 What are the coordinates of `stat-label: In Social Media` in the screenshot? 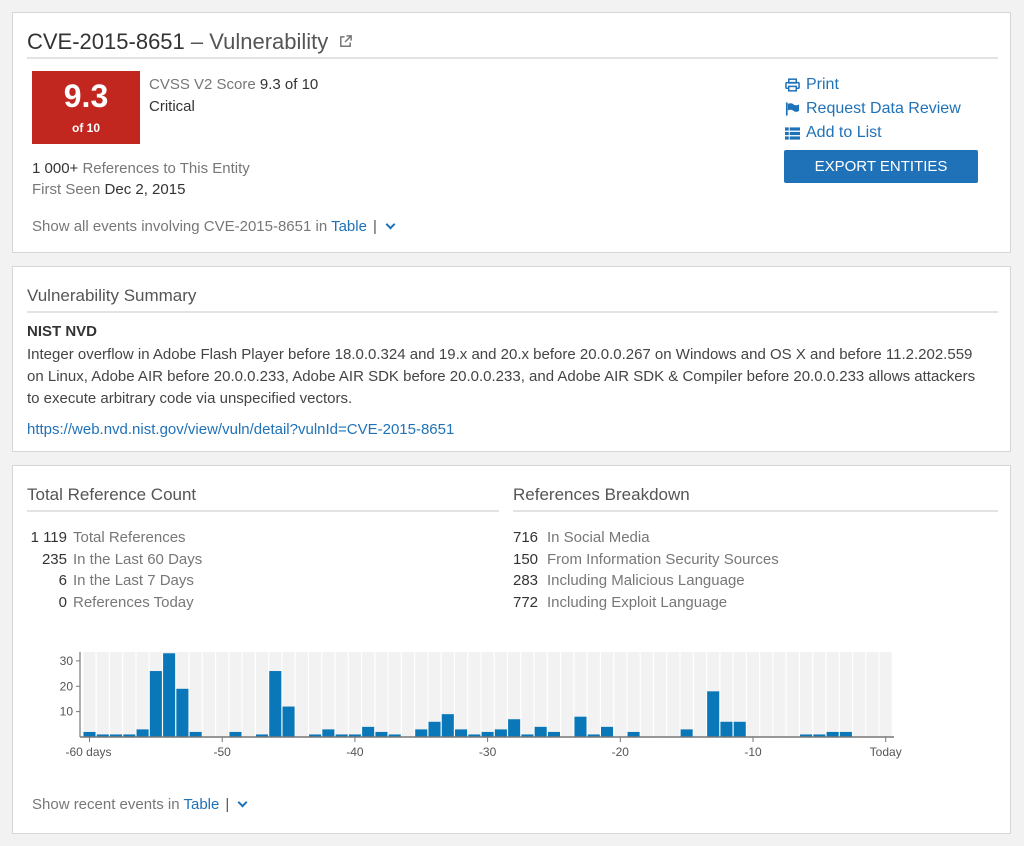 It's located at (598, 537).